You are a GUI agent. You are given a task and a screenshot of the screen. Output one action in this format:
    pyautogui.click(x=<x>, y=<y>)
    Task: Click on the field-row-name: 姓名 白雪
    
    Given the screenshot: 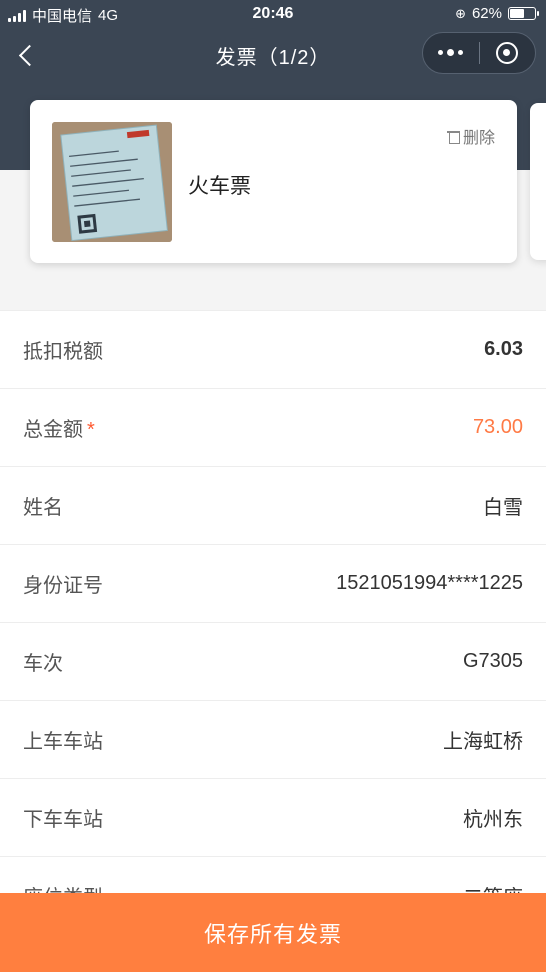 What is the action you would take?
    pyautogui.click(x=273, y=505)
    